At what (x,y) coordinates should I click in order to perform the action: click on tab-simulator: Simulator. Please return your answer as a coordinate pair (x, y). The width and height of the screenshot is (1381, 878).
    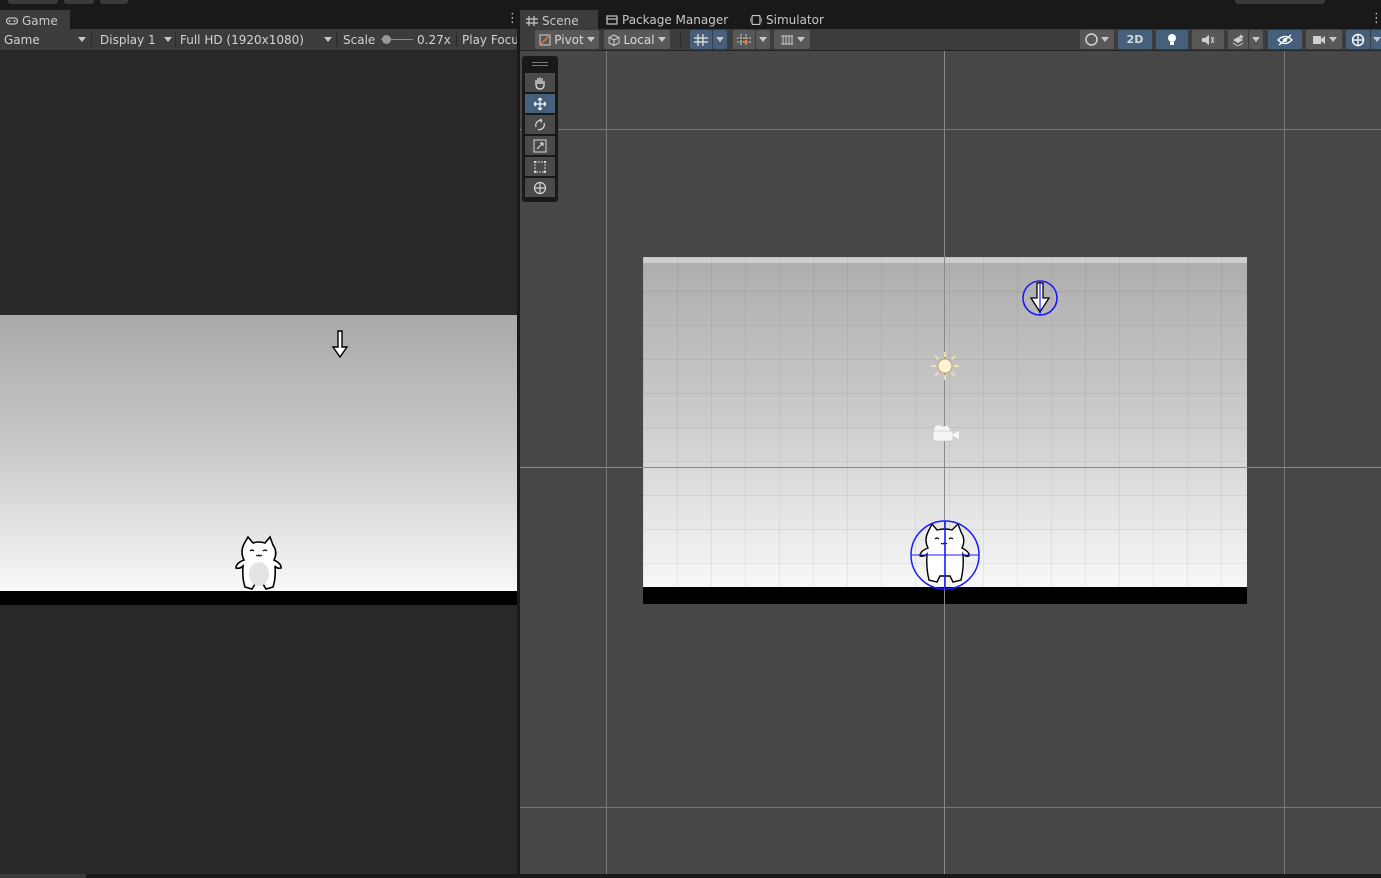
    Looking at the image, I should click on (789, 19).